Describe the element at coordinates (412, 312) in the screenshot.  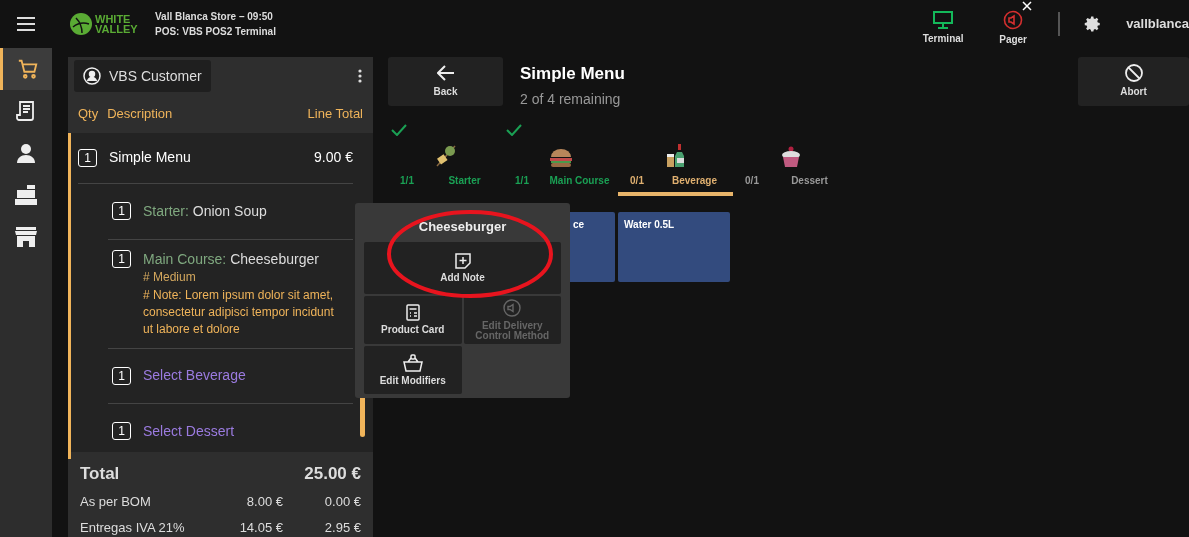
I see `calculator-icon` at that location.